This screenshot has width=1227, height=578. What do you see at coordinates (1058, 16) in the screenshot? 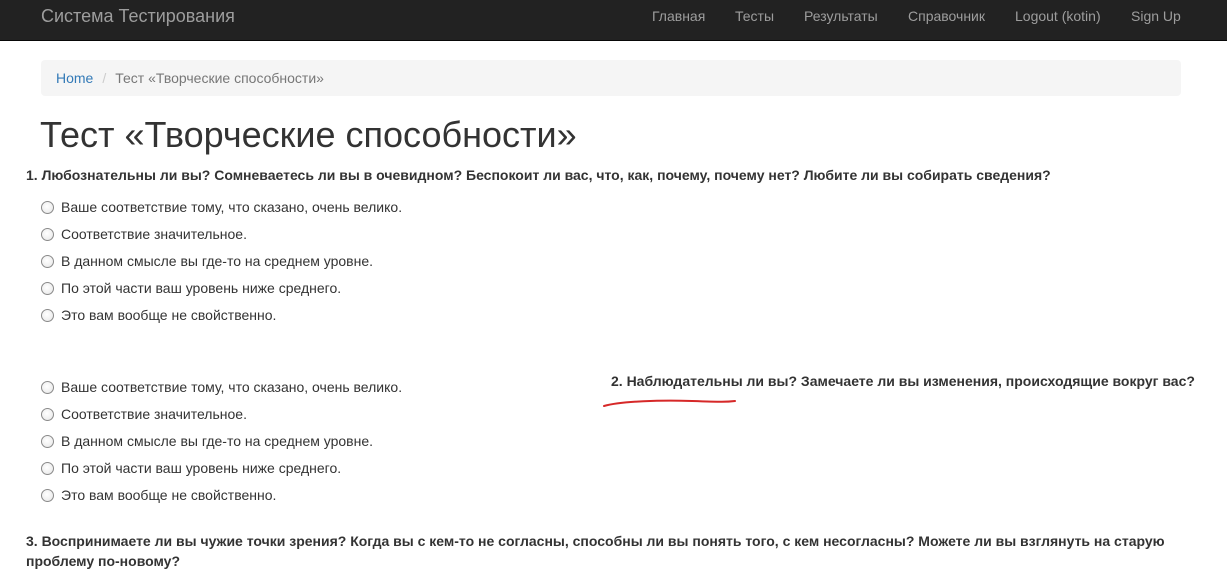
I see `nav-logout: Logout (kotin)` at bounding box center [1058, 16].